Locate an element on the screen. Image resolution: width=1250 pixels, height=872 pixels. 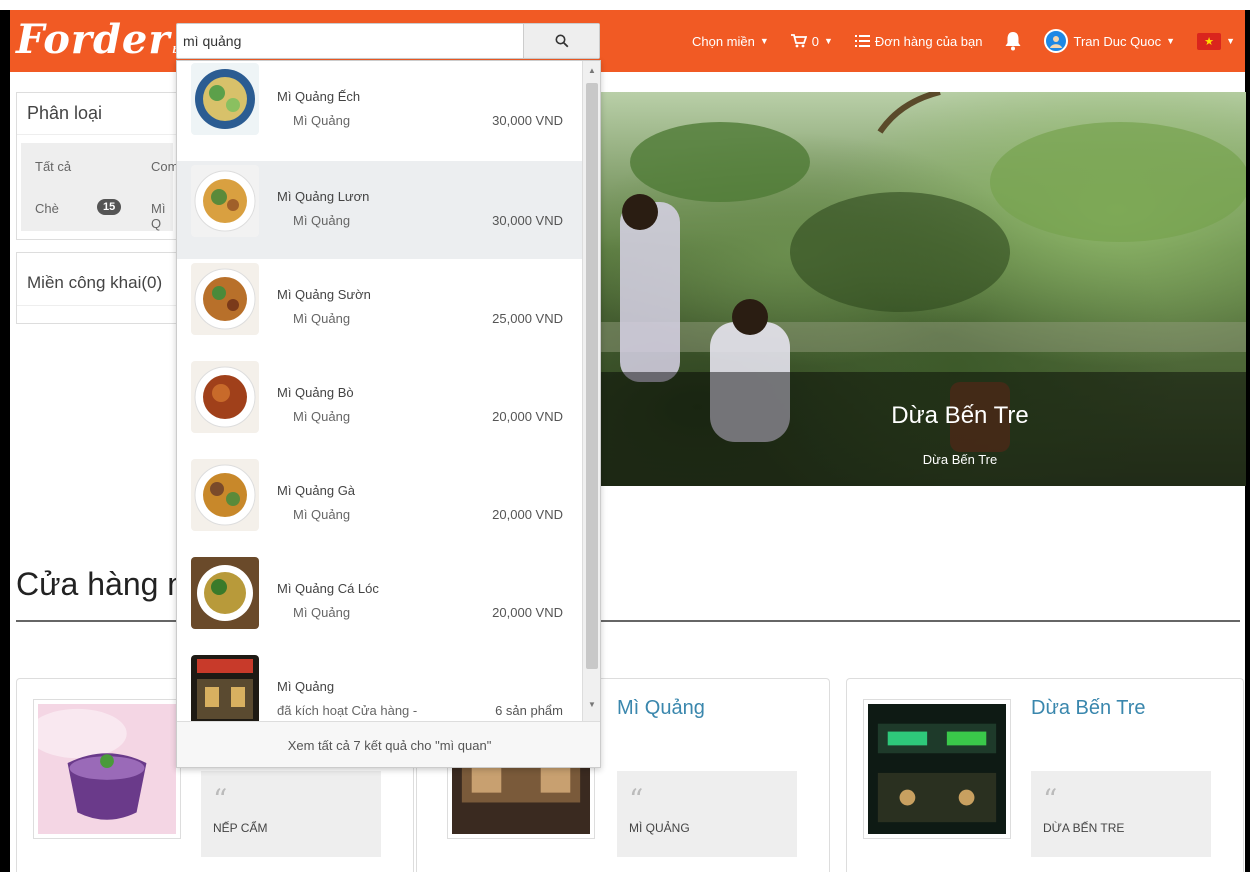
result-name: Mì Quảng Ếch is located at coordinates (319, 96).